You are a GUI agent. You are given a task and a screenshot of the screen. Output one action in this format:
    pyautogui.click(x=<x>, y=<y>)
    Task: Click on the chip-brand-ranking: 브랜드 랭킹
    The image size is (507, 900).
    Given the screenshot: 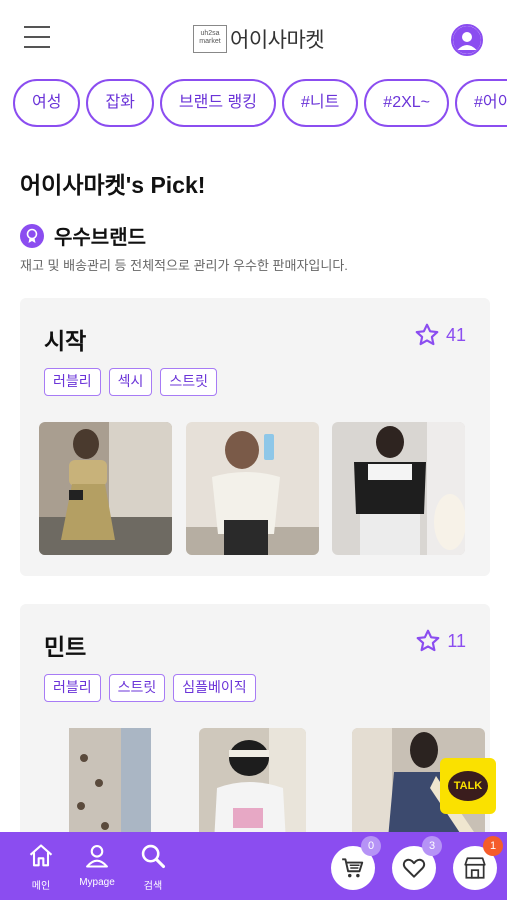 What is the action you would take?
    pyautogui.click(x=217, y=103)
    